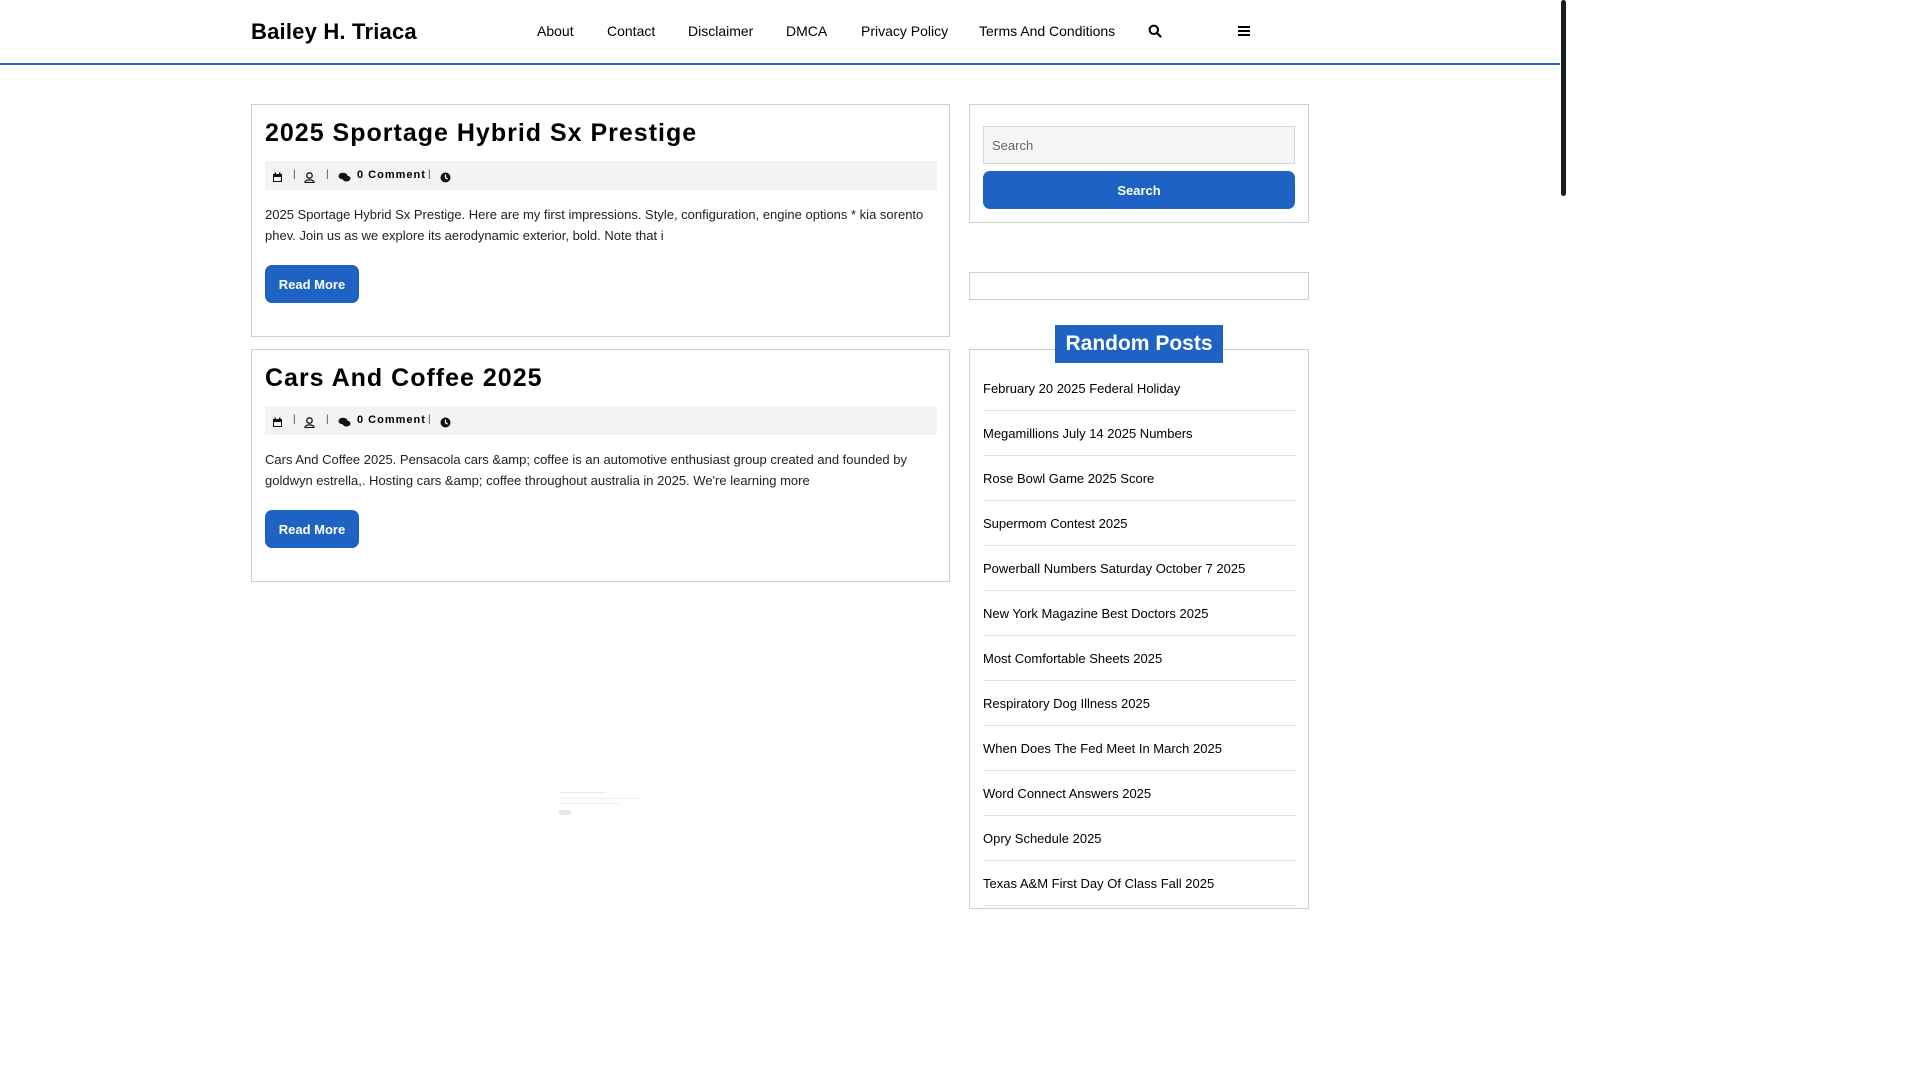 The width and height of the screenshot is (1920, 1080). What do you see at coordinates (1139, 793) in the screenshot?
I see `random-post-link: Word Connect Answers 2025` at bounding box center [1139, 793].